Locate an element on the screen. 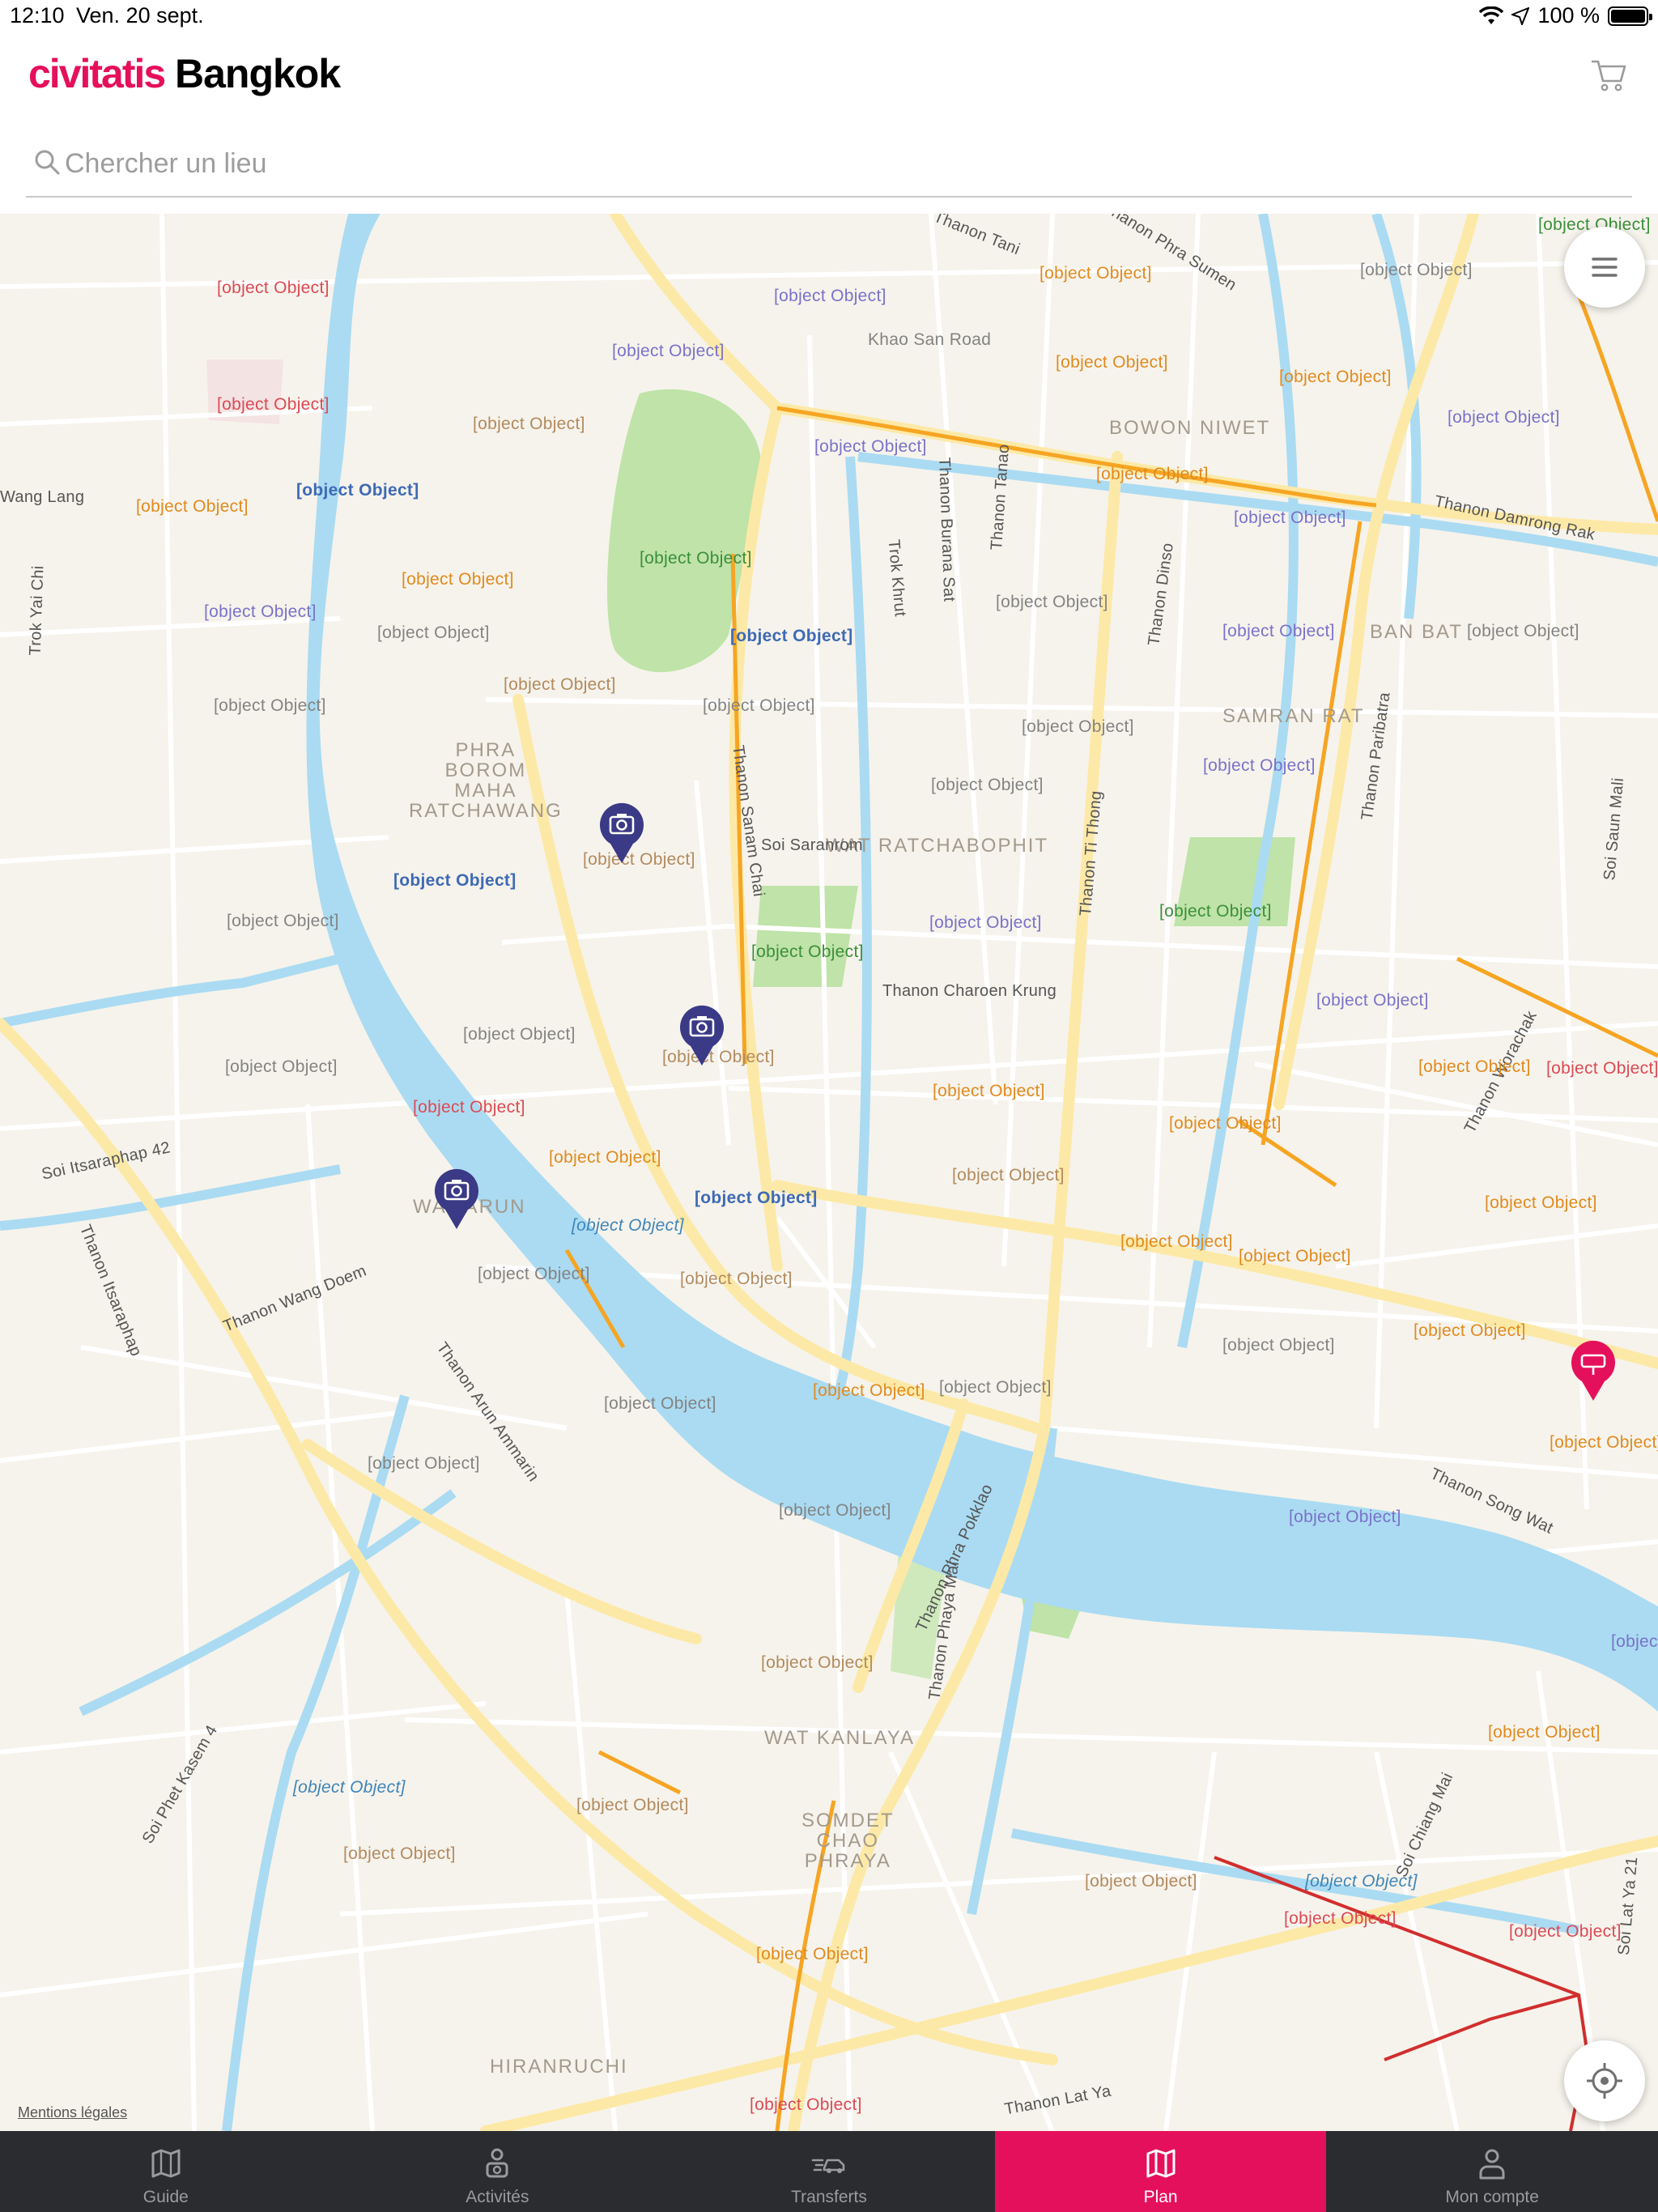 The width and height of the screenshot is (1658, 2212). tab-account: Mon compte is located at coordinates (1492, 2171).